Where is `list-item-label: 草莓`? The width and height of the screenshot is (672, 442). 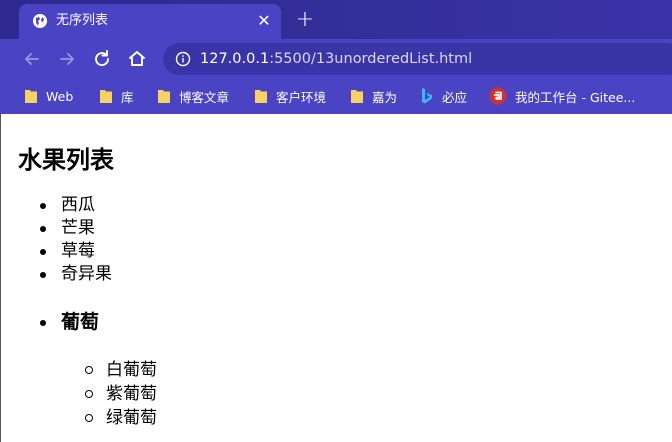
list-item-label: 草莓 is located at coordinates (78, 251).